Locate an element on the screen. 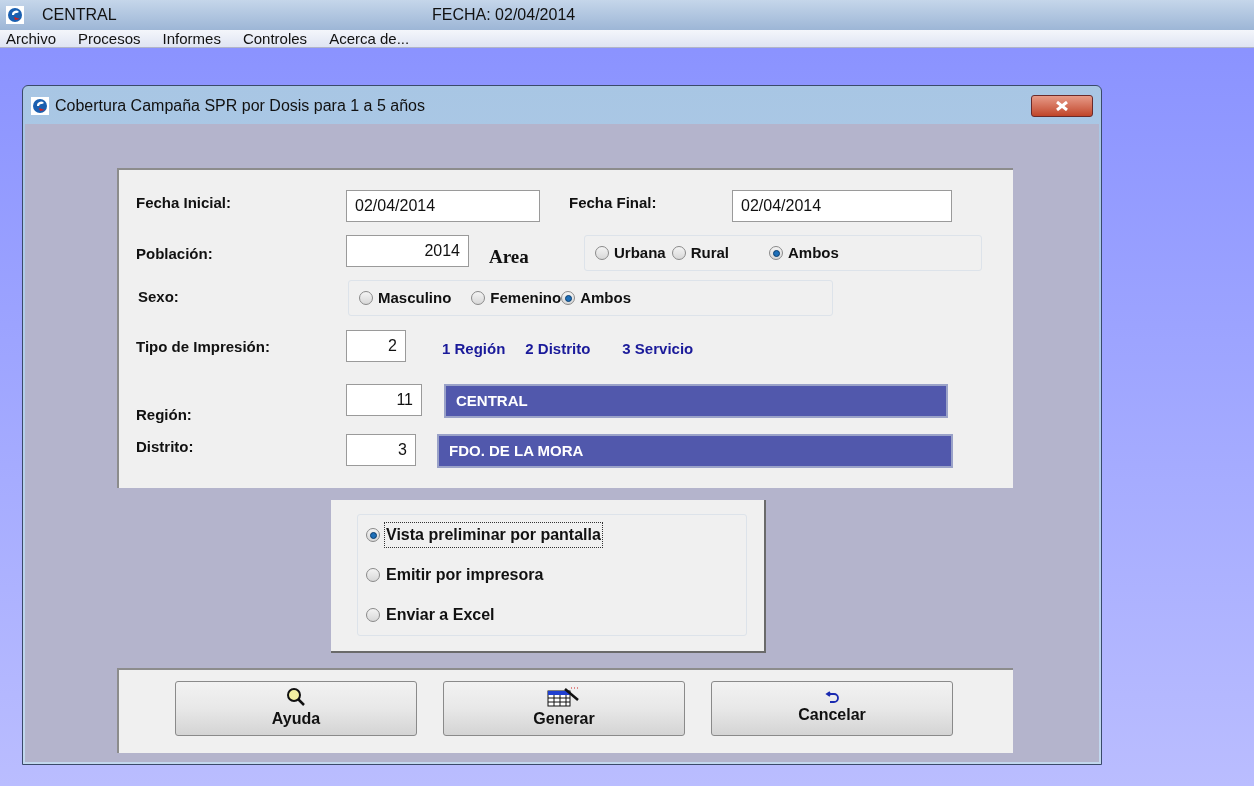 The width and height of the screenshot is (1254, 786). radio-label: Vista preliminar por pantalla is located at coordinates (493, 535).